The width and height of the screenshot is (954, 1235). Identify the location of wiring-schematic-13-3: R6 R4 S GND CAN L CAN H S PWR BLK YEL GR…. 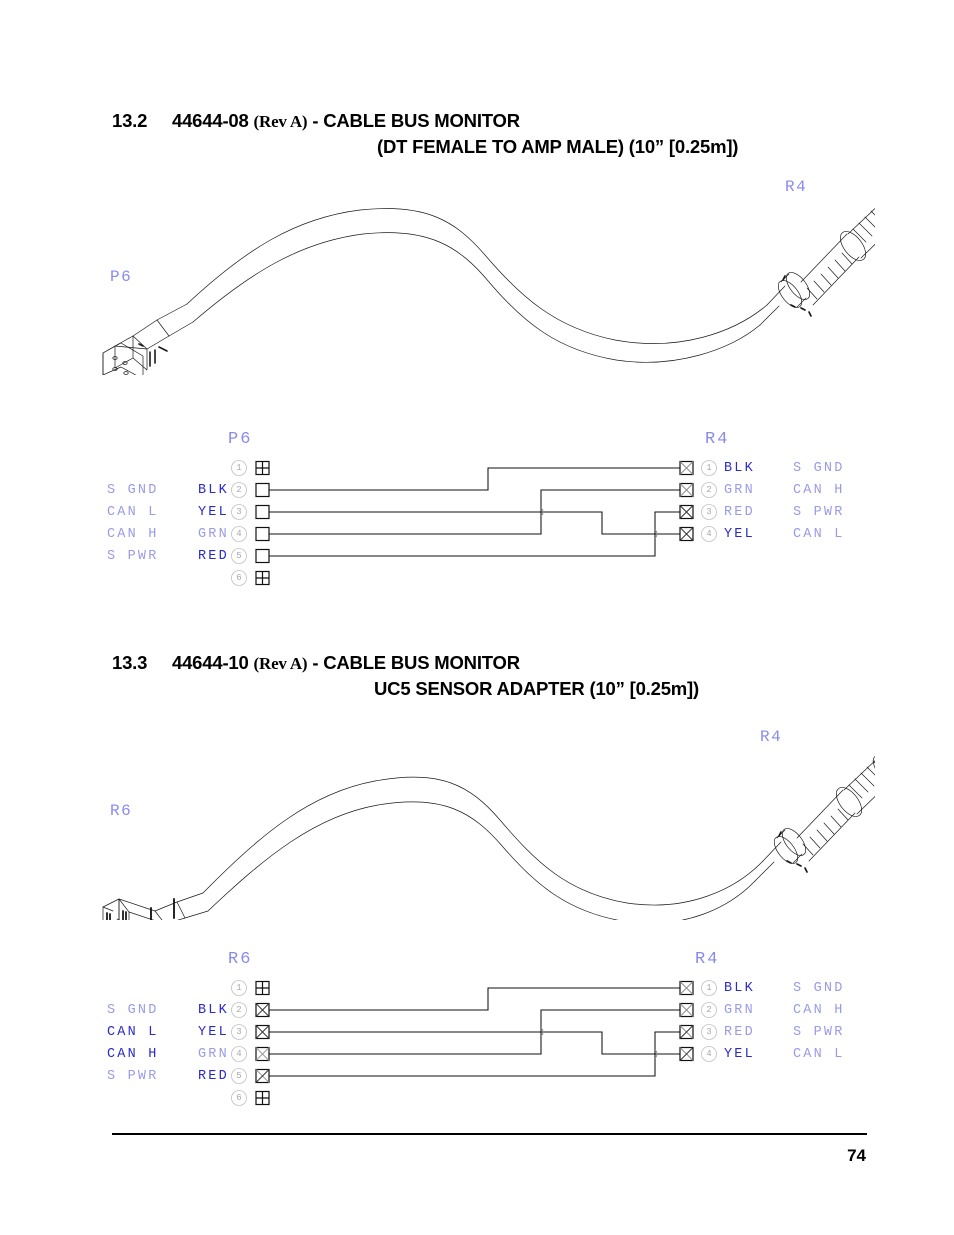
(490, 1037).